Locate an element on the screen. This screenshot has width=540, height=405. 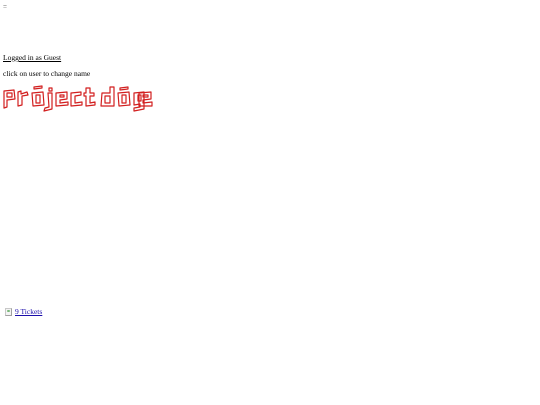
logo-wordmark is located at coordinates (78, 98).